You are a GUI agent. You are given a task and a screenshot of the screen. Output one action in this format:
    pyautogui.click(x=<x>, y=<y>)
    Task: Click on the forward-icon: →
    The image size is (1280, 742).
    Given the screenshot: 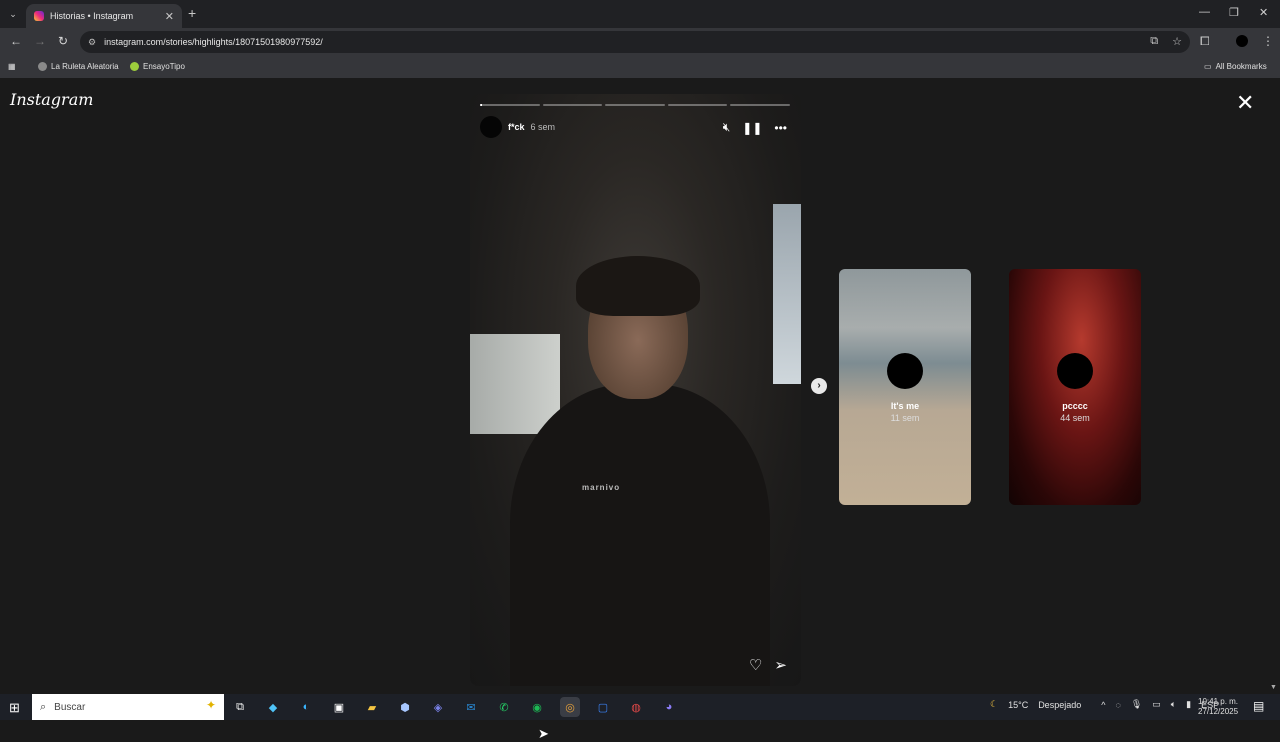 What is the action you would take?
    pyautogui.click(x=40, y=41)
    